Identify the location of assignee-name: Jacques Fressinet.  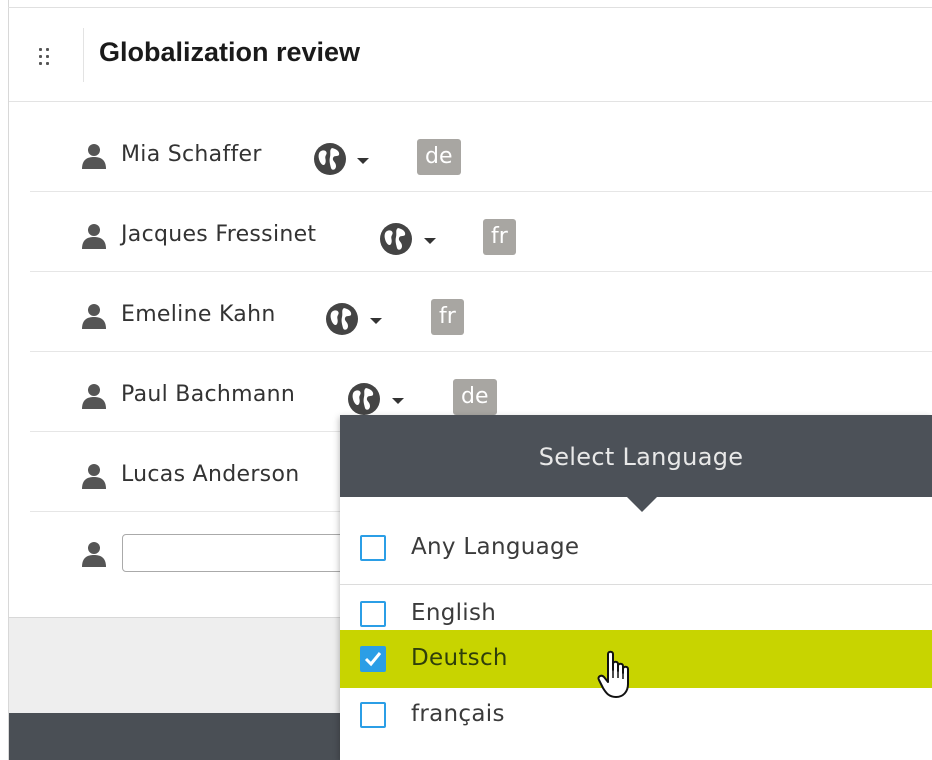
(219, 234).